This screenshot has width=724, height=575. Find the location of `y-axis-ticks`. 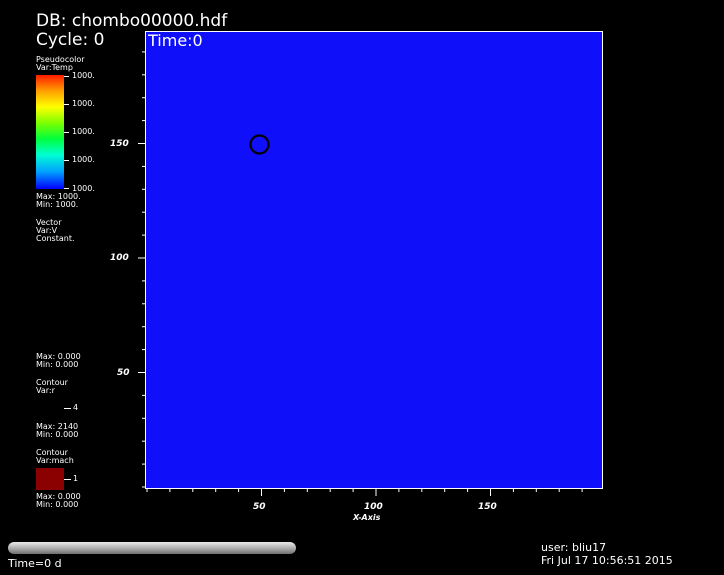

y-axis-ticks is located at coordinates (141, 269).